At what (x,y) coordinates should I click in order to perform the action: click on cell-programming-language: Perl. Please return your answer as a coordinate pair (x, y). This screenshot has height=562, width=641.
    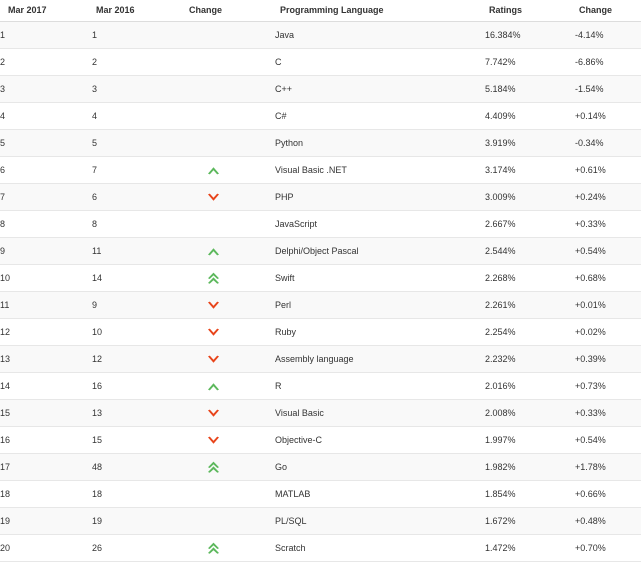
    Looking at the image, I should click on (380, 305).